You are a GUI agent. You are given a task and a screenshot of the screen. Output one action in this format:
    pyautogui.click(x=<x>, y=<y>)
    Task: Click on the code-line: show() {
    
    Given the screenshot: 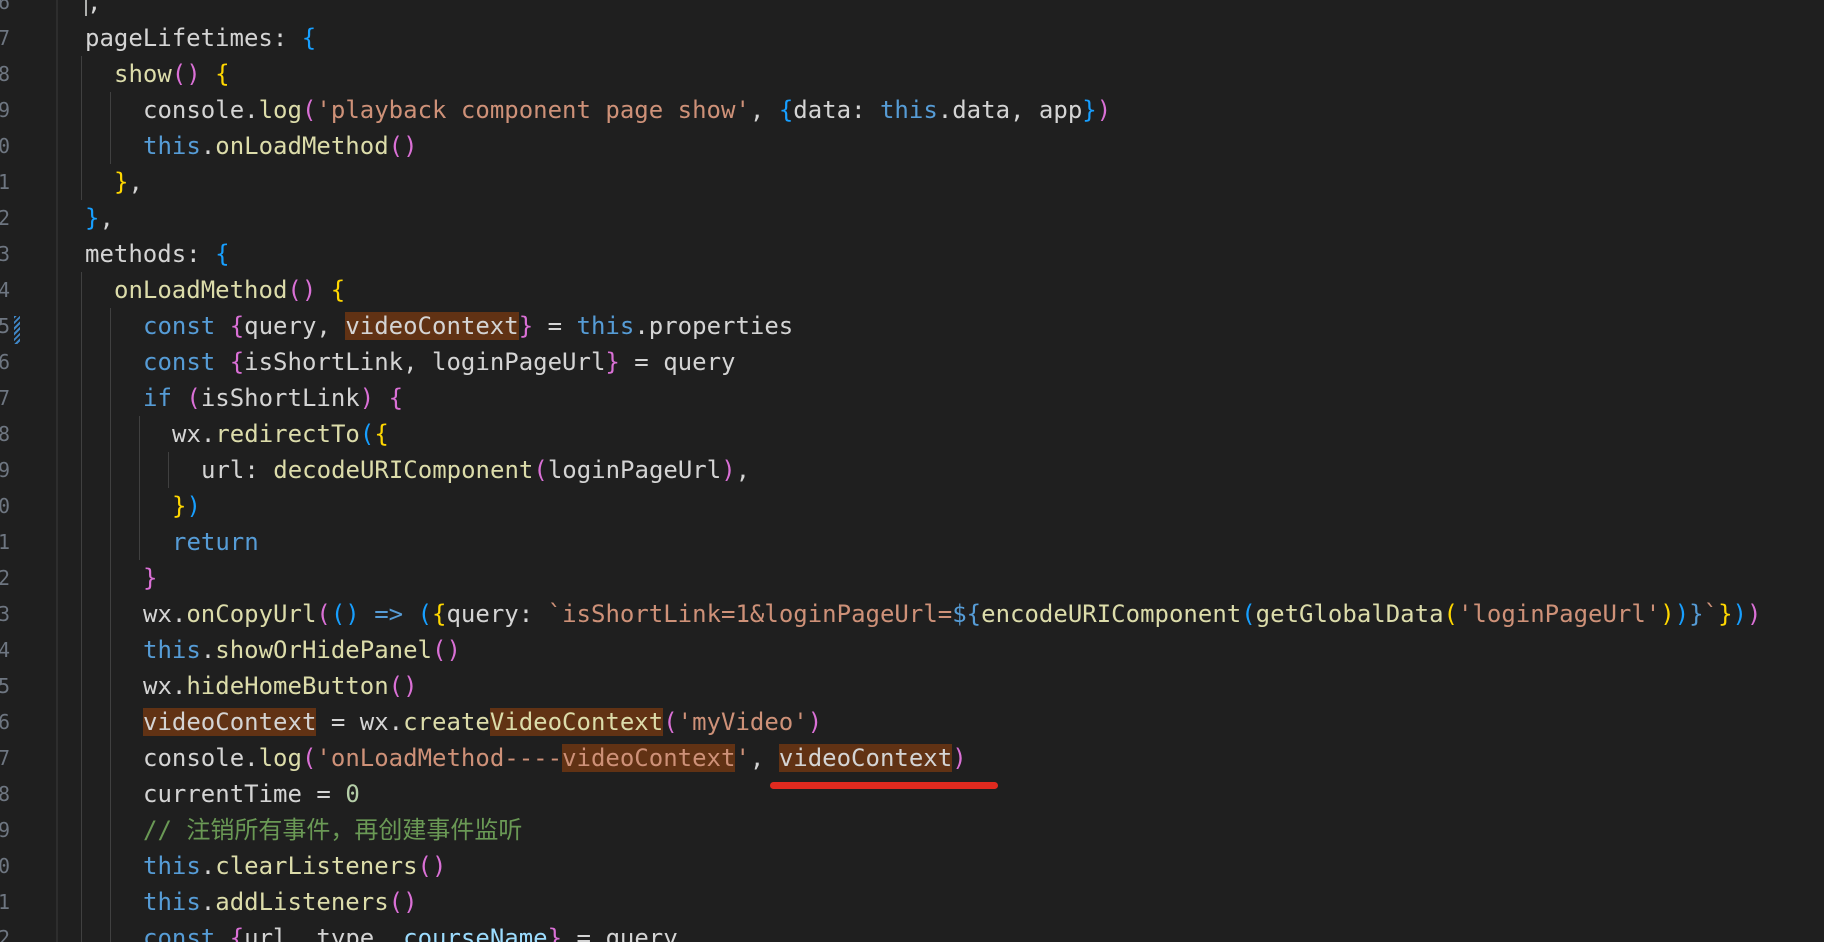 What is the action you would take?
    pyautogui.click(x=941, y=74)
    